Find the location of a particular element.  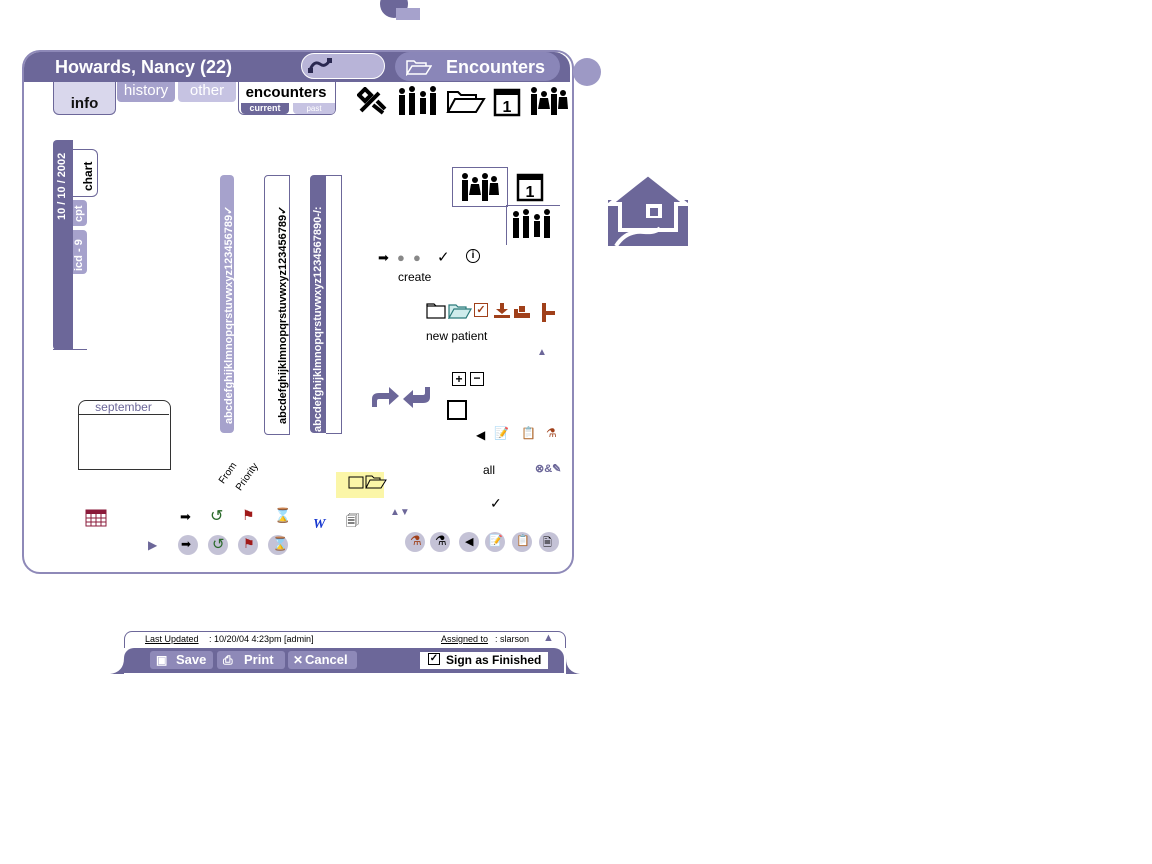

redo-arrow-icon is located at coordinates (385, 397).